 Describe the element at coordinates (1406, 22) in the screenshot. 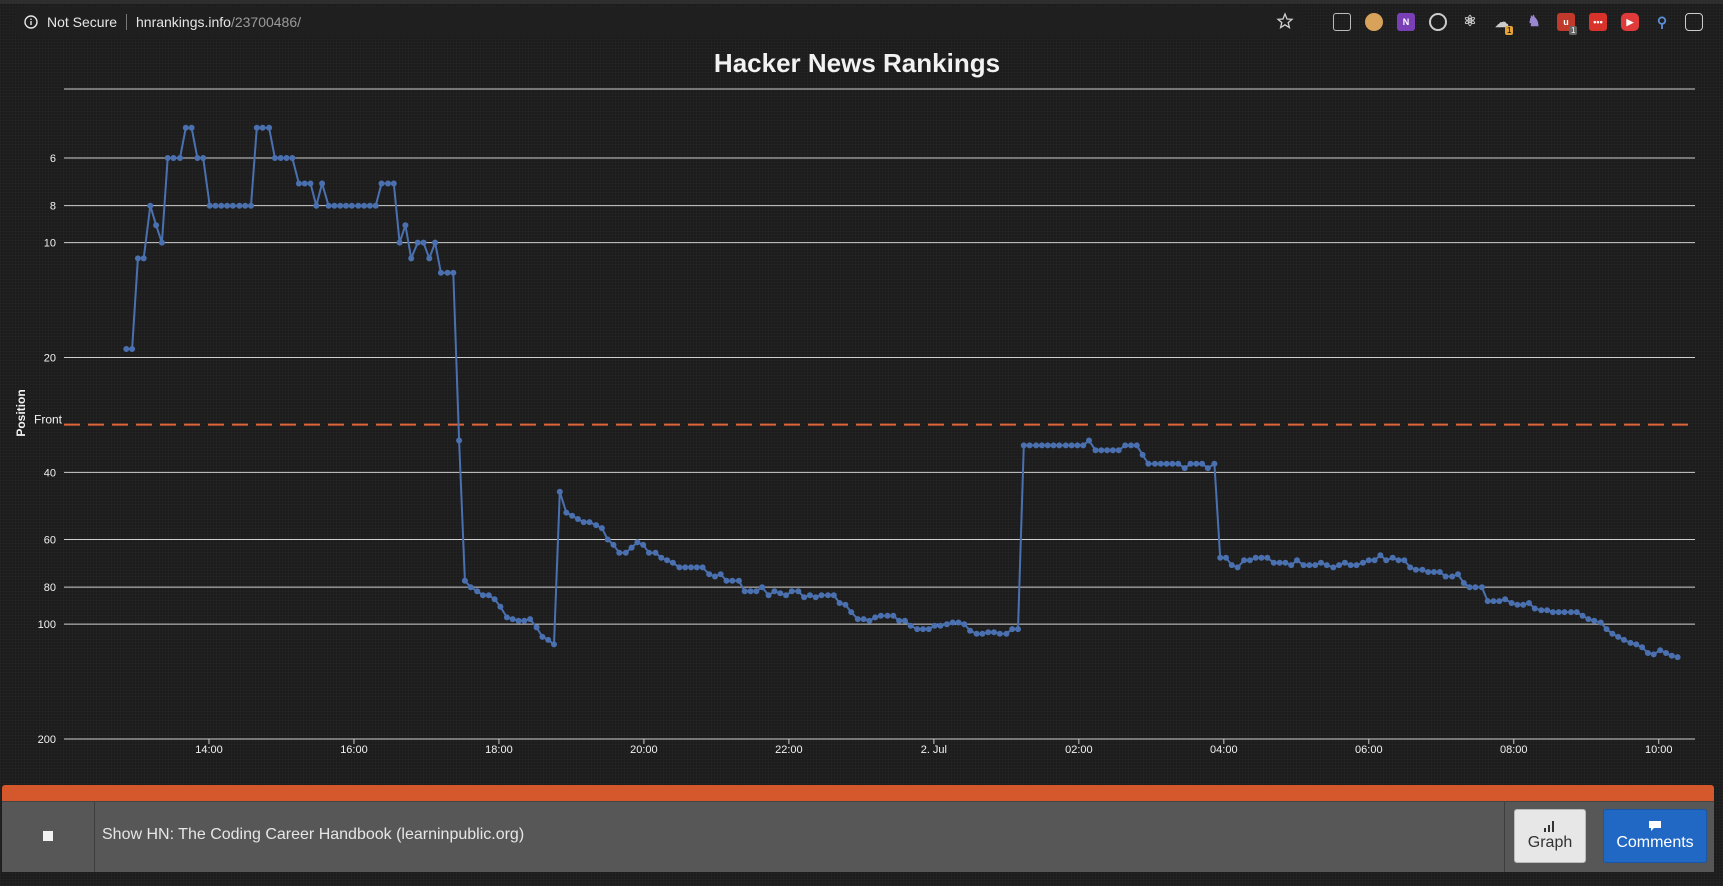

I see `onenote-extension-icon: N` at that location.